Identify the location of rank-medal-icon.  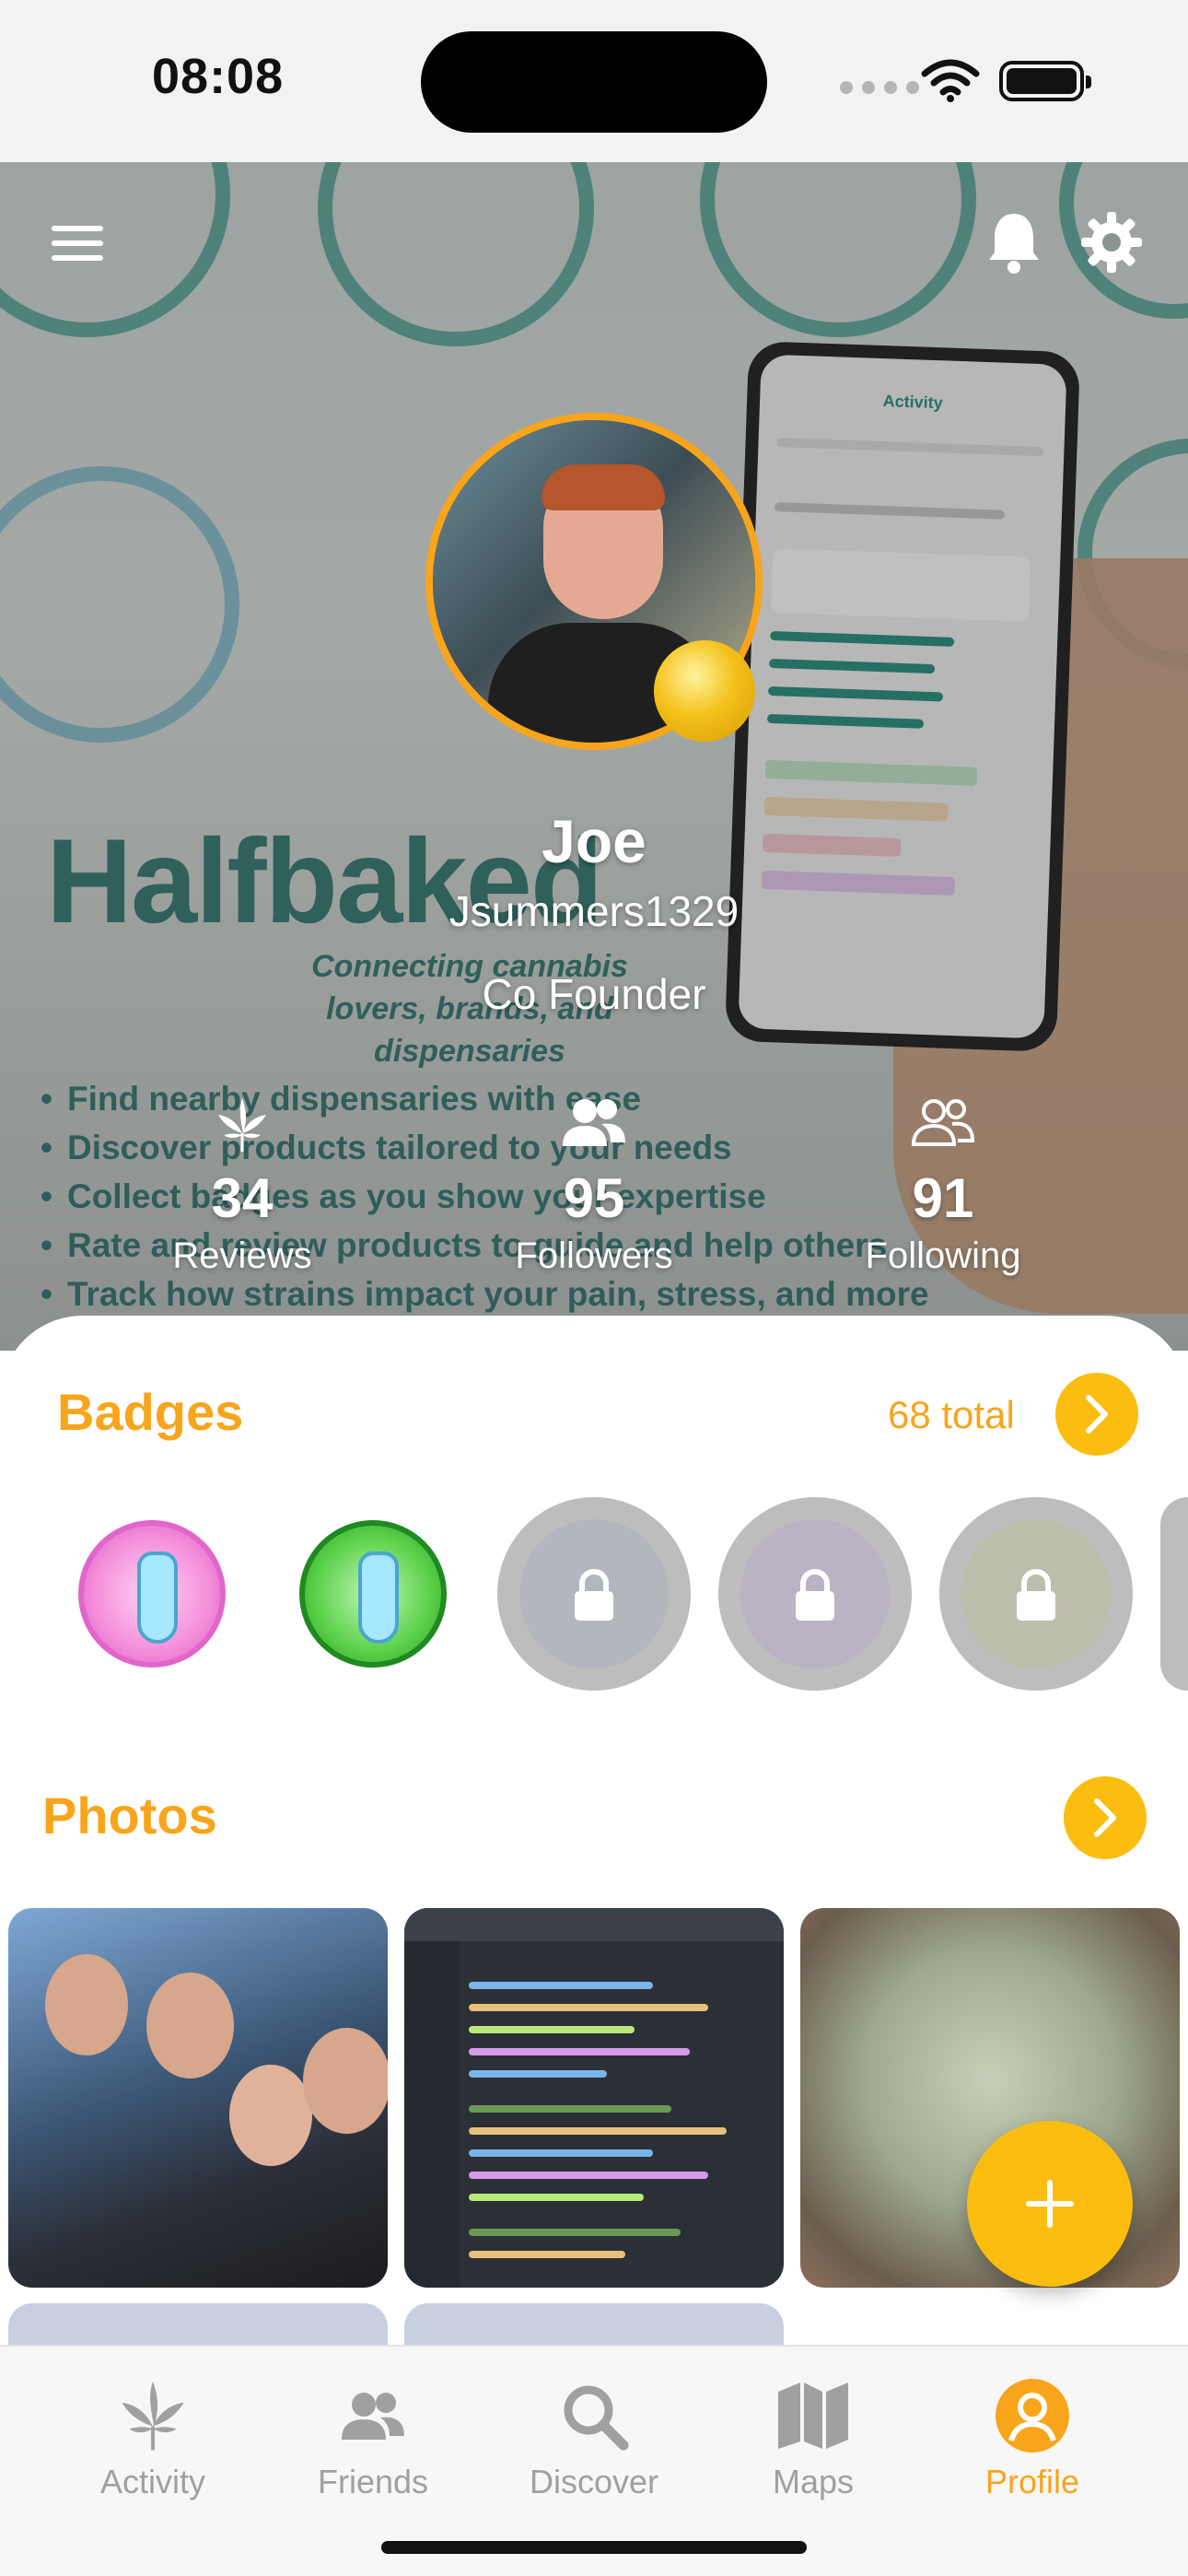
(705, 691).